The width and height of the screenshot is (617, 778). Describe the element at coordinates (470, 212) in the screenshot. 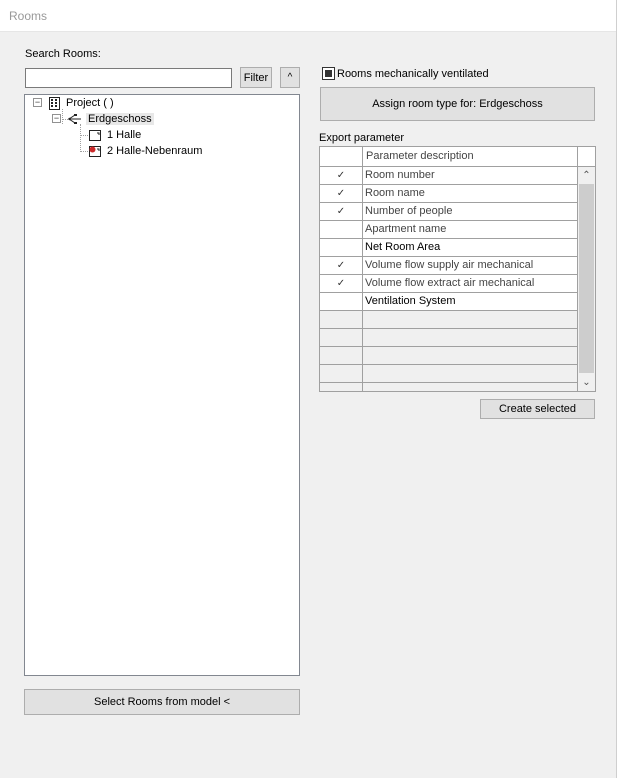

I see `row-description: Number of people` at that location.